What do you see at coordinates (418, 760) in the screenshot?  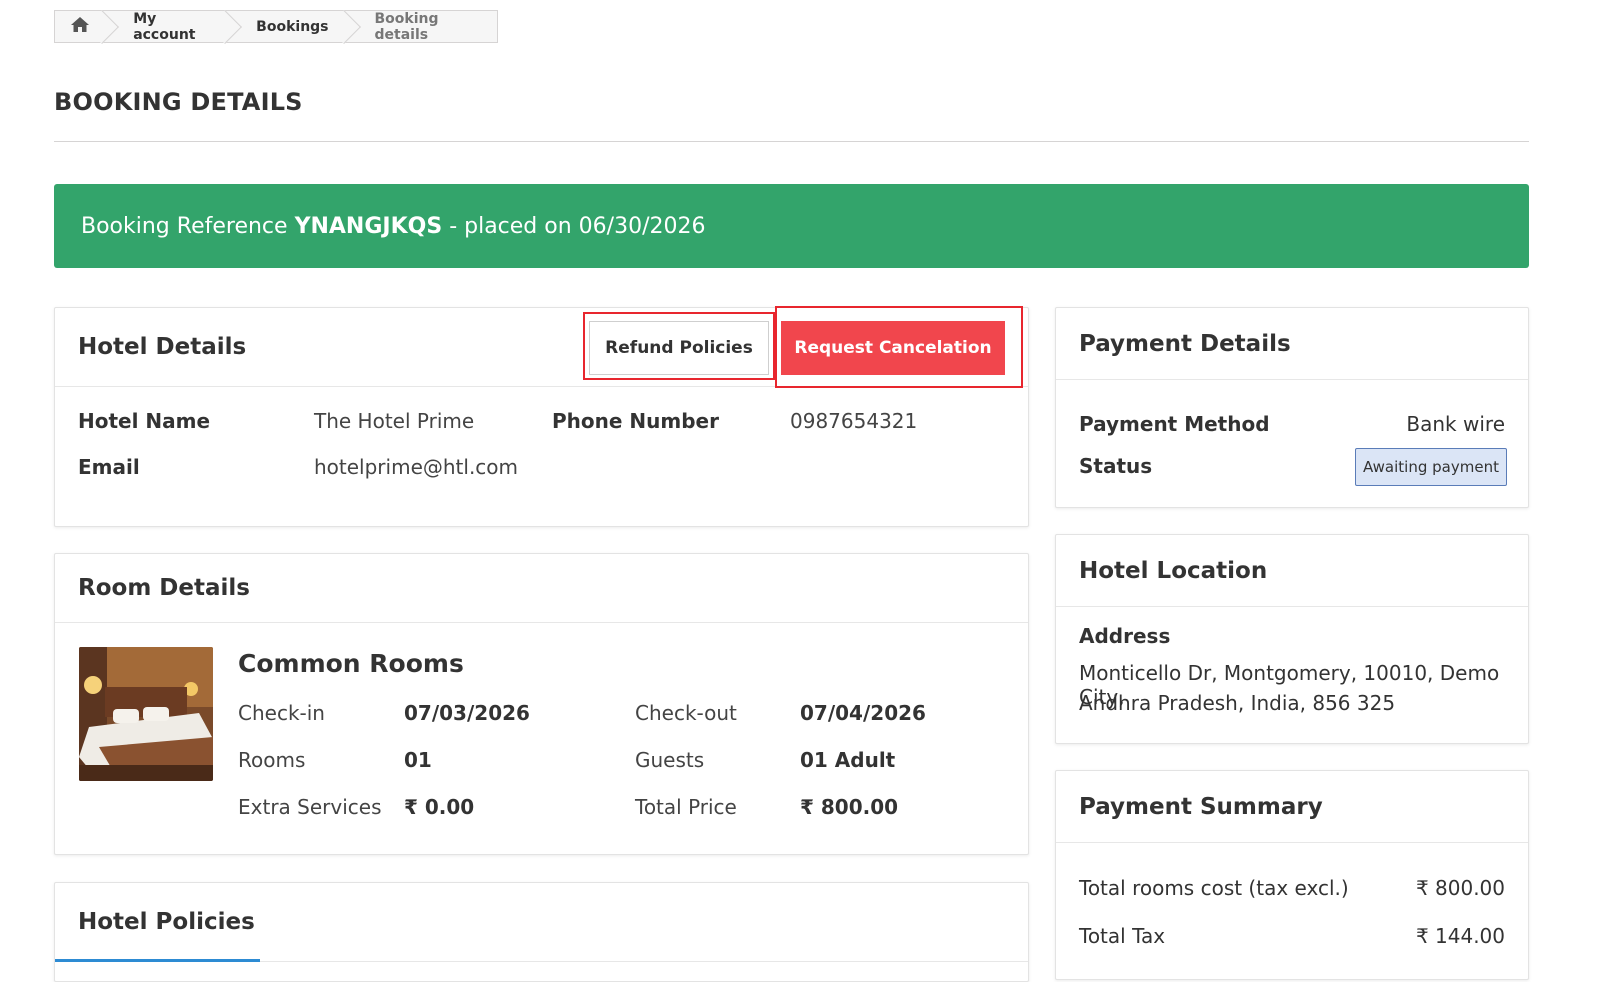 I see `rooms-value: 01` at bounding box center [418, 760].